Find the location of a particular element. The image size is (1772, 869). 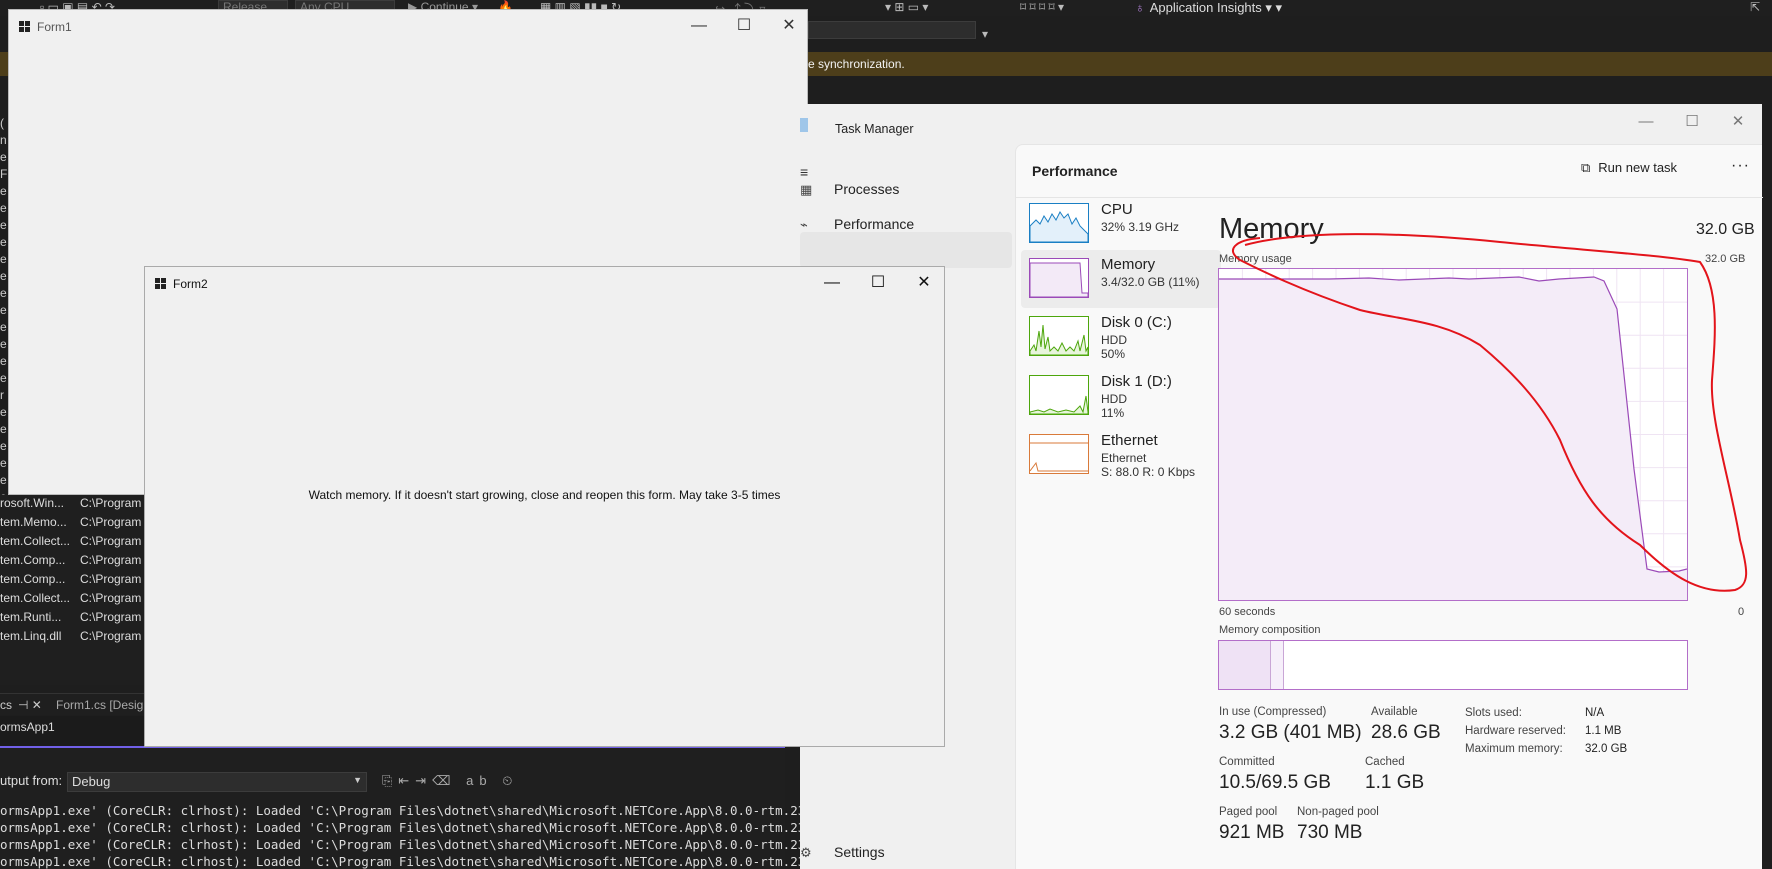

nav-selection-highlight is located at coordinates (906, 250).